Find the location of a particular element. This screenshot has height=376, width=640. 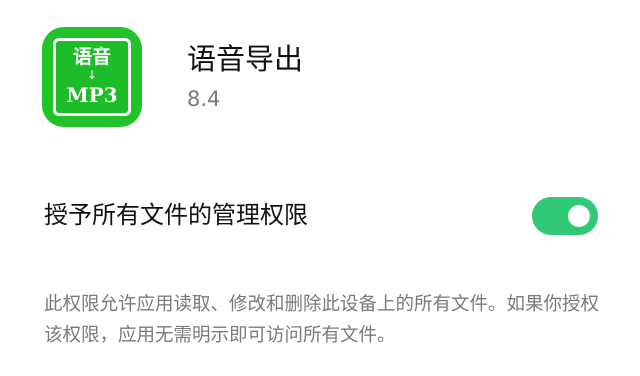

app-version: 8.4 is located at coordinates (204, 99).